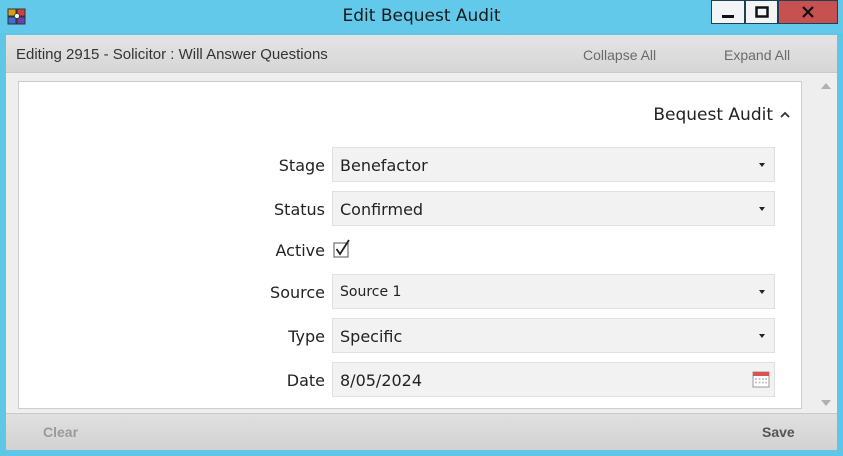  I want to click on status-value: Confirmed, so click(382, 209).